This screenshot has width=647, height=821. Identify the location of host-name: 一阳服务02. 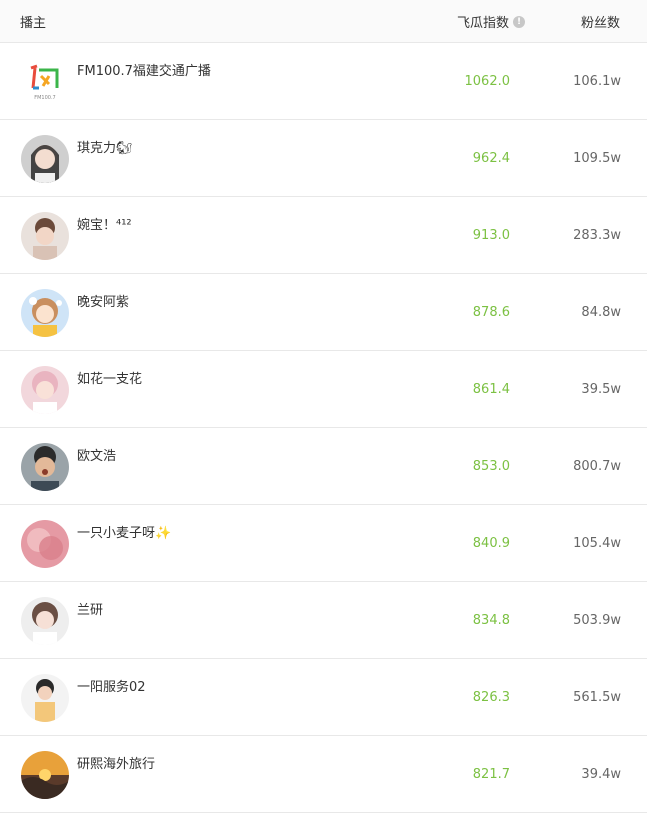
(111, 685).